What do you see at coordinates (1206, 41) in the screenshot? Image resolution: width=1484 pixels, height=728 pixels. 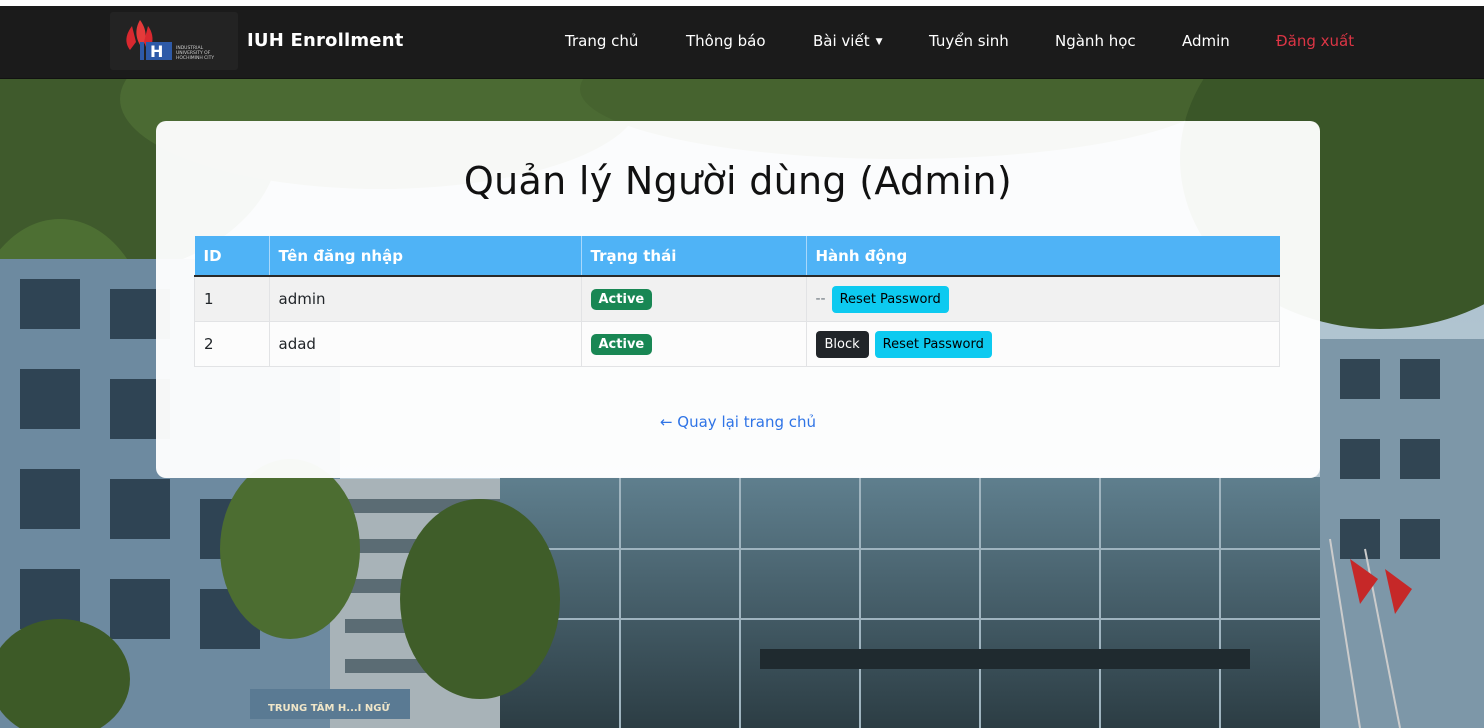 I see `nav-item-admin: Admin` at bounding box center [1206, 41].